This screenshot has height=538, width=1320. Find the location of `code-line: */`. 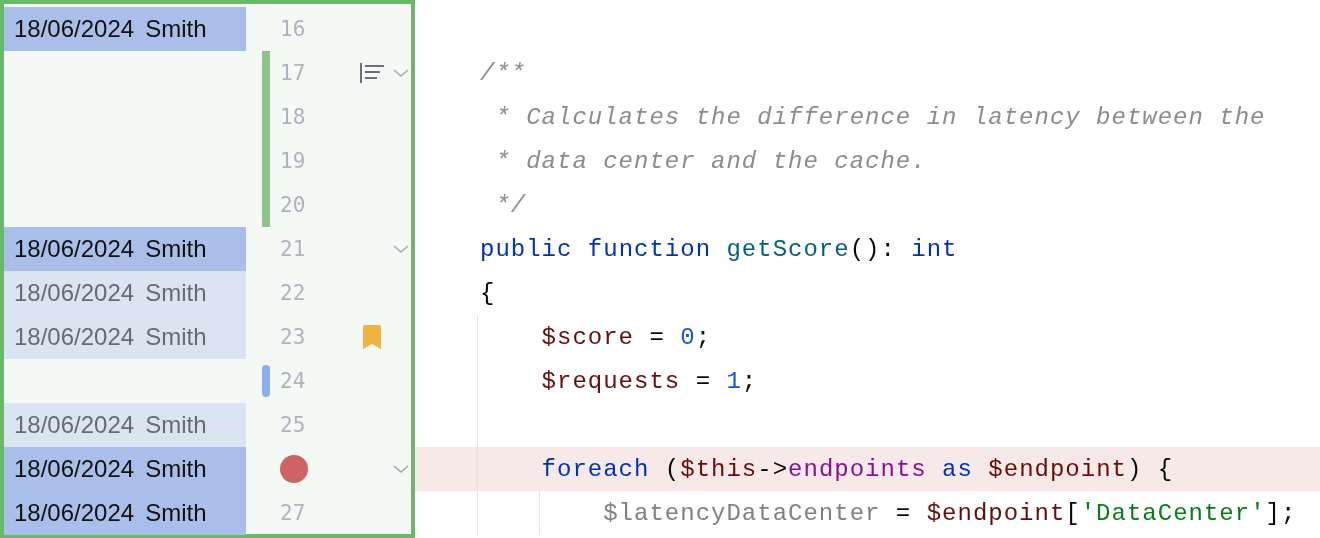

code-line: */ is located at coordinates (510, 205).